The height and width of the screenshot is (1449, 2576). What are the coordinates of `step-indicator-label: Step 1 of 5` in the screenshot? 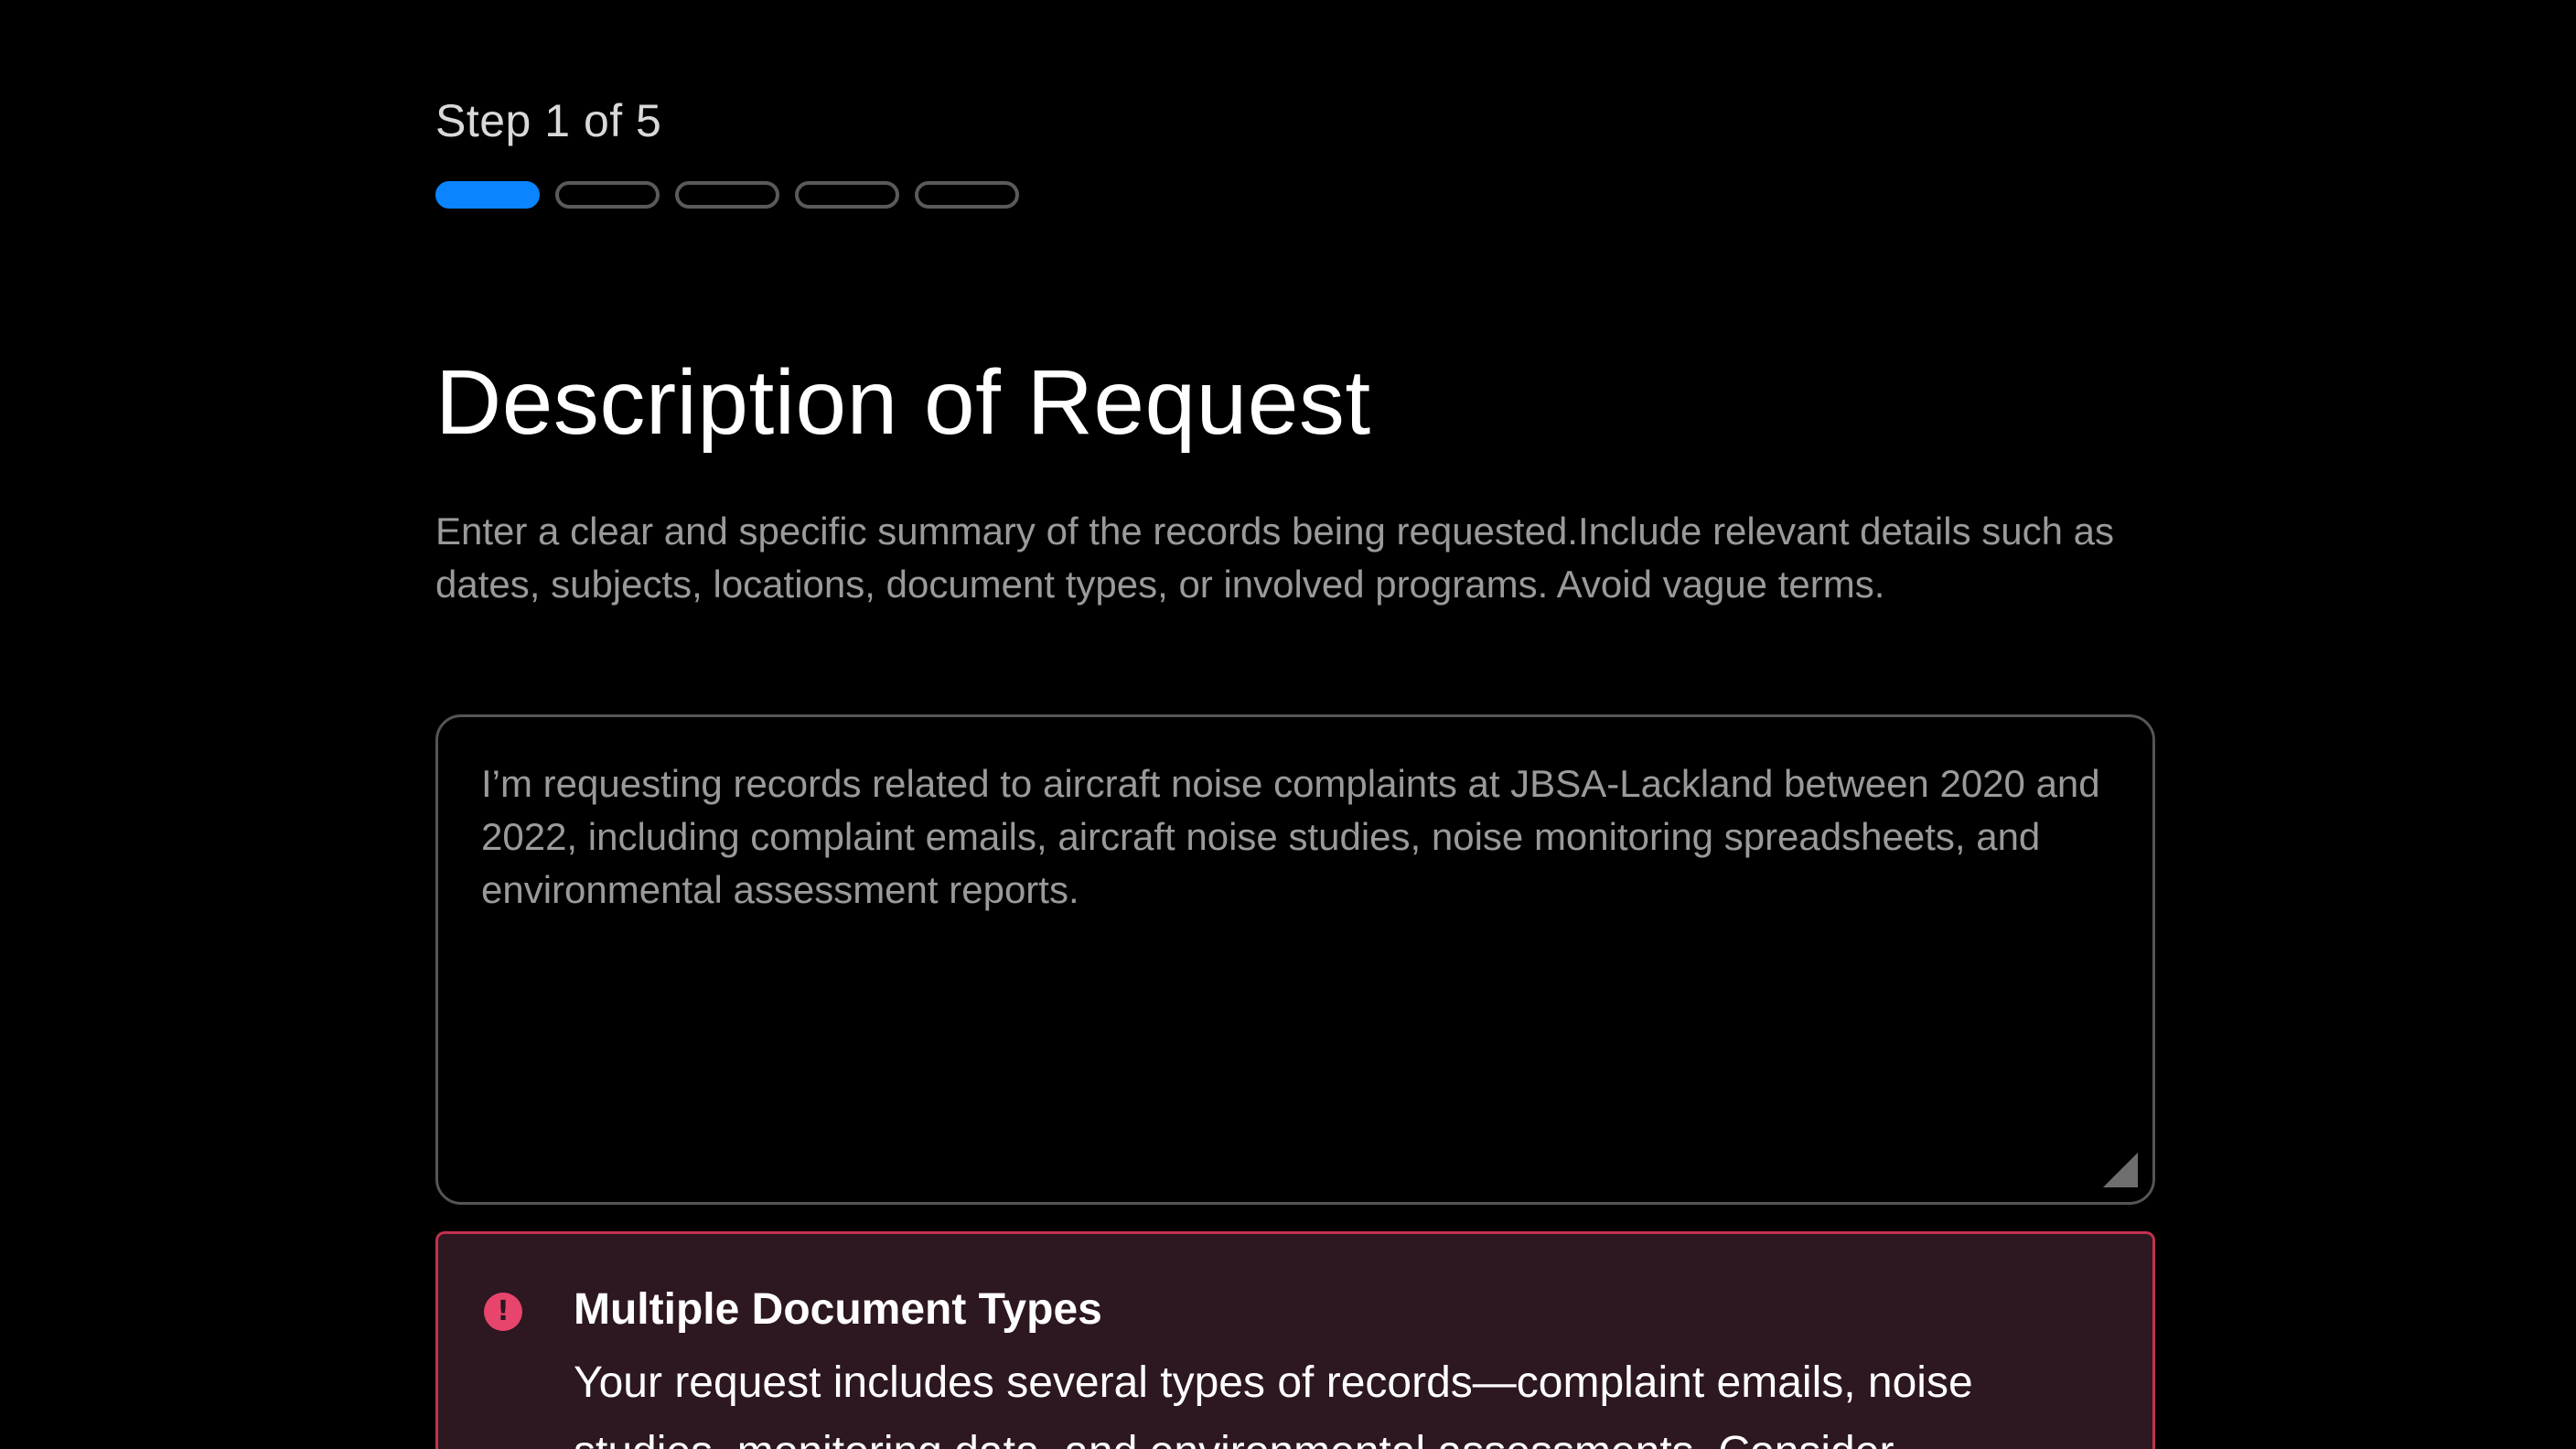 It's located at (548, 121).